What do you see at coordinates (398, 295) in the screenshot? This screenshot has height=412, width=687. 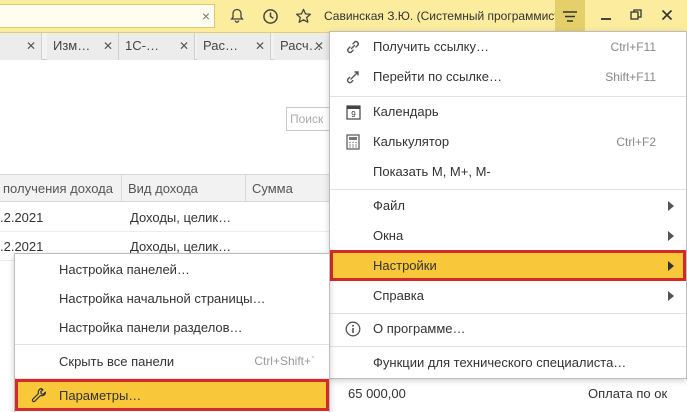 I see `menu-item-label: Справка` at bounding box center [398, 295].